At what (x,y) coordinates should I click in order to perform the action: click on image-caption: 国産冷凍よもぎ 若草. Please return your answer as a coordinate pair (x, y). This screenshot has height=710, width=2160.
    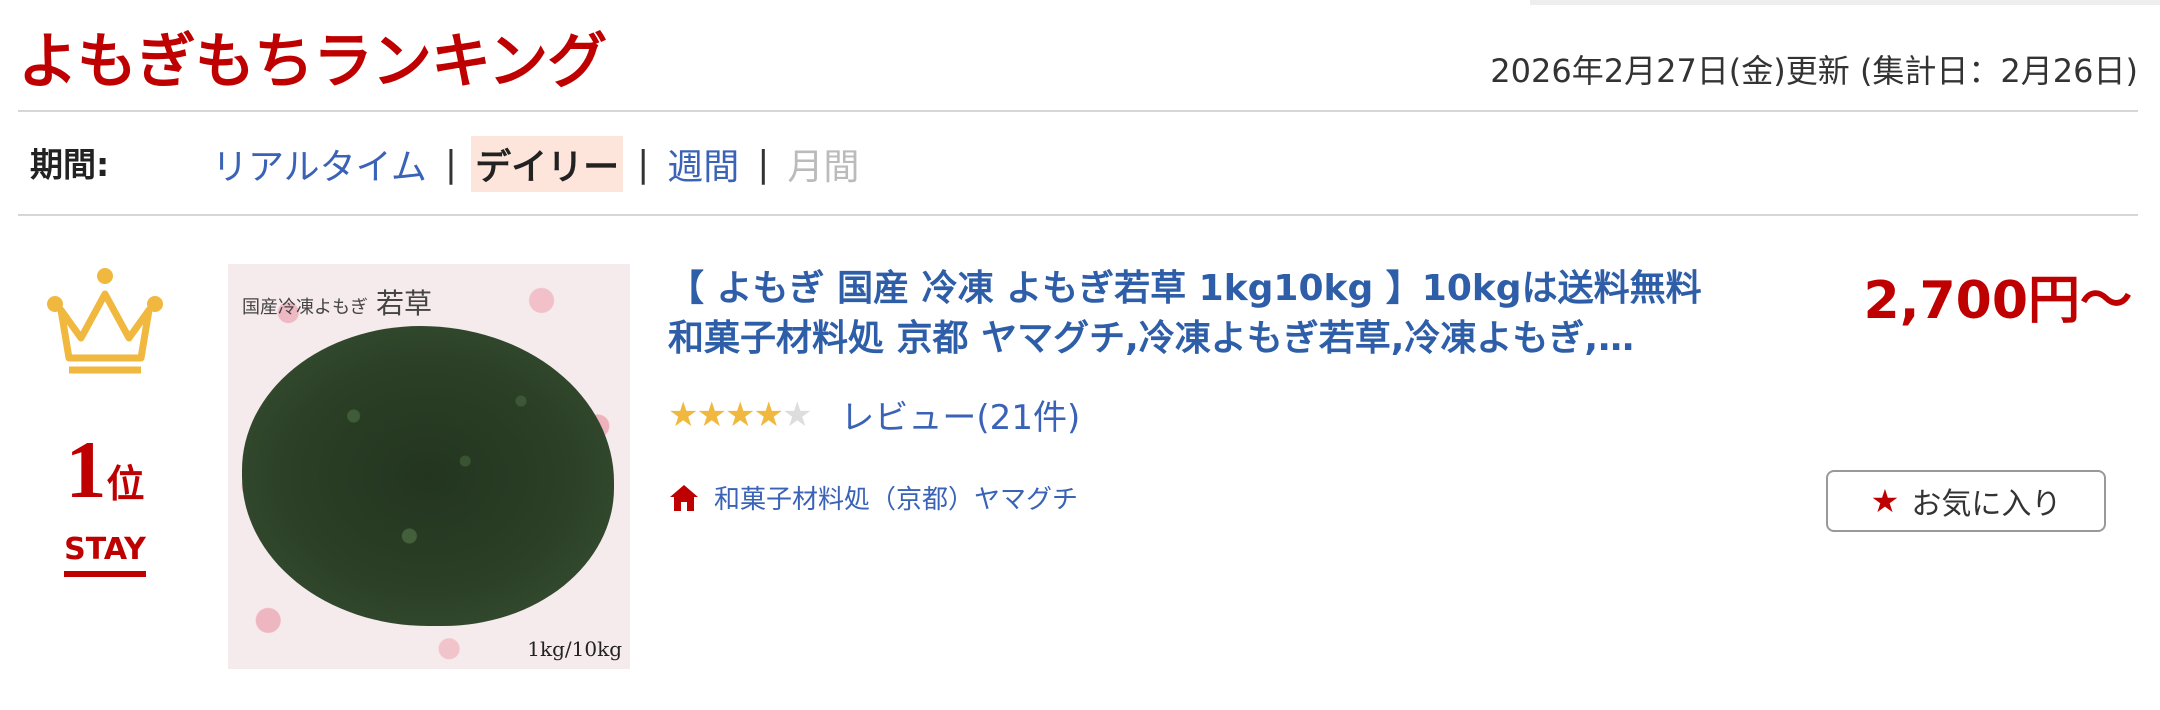
    Looking at the image, I should click on (337, 302).